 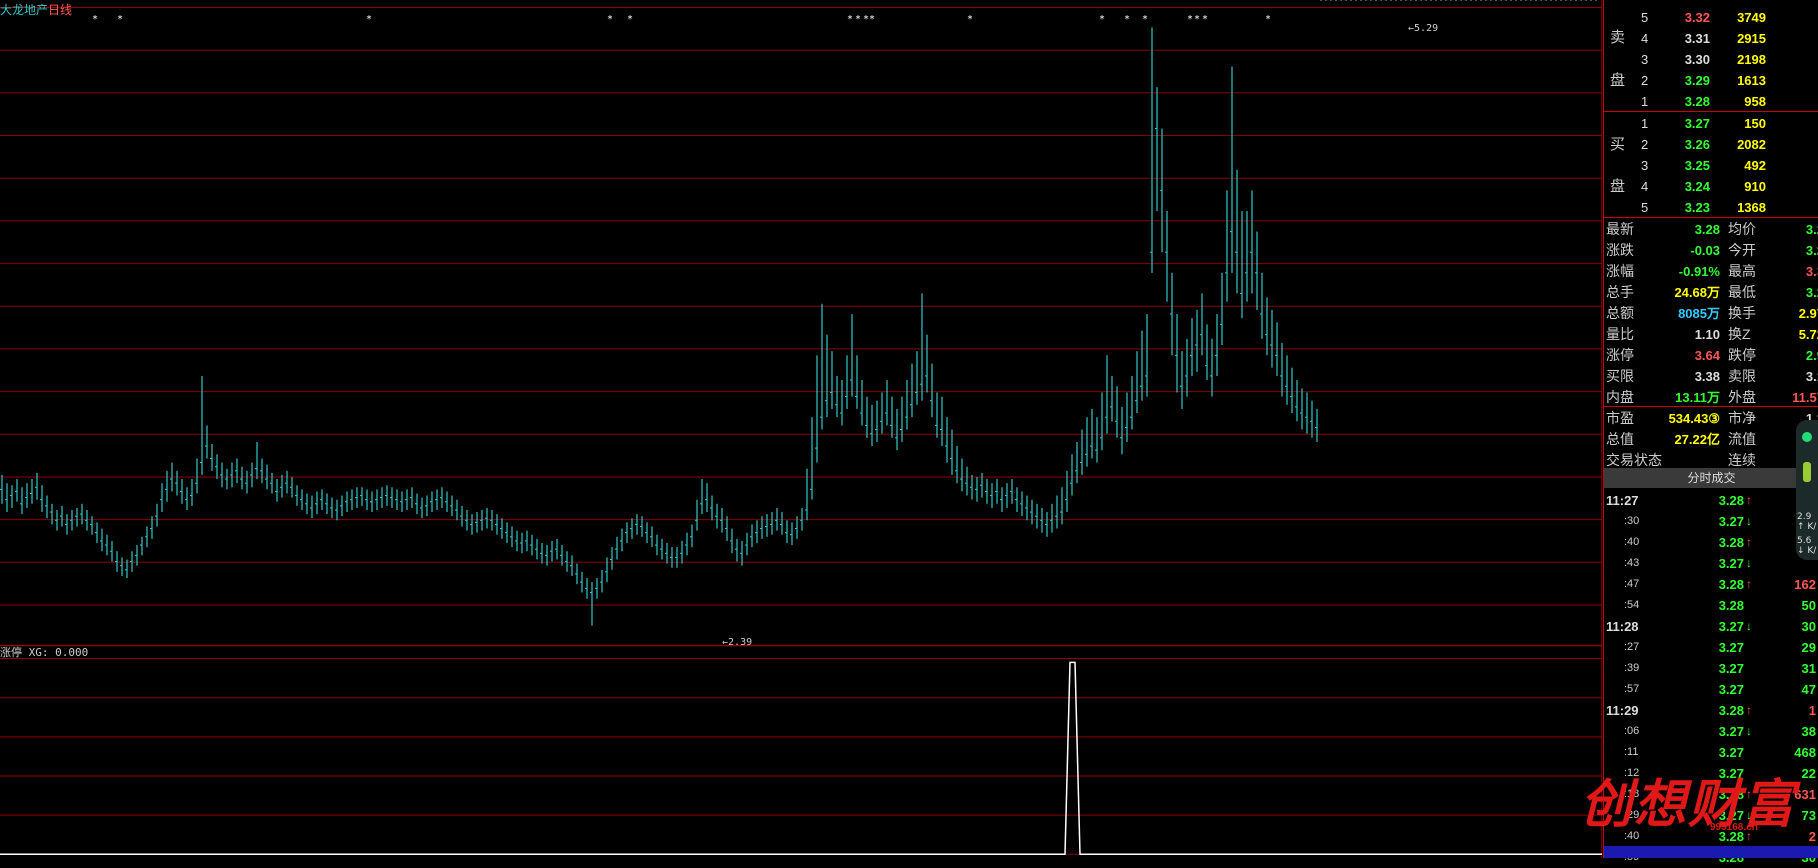 I want to click on quote-value: -0.03, so click(x=1705, y=250).